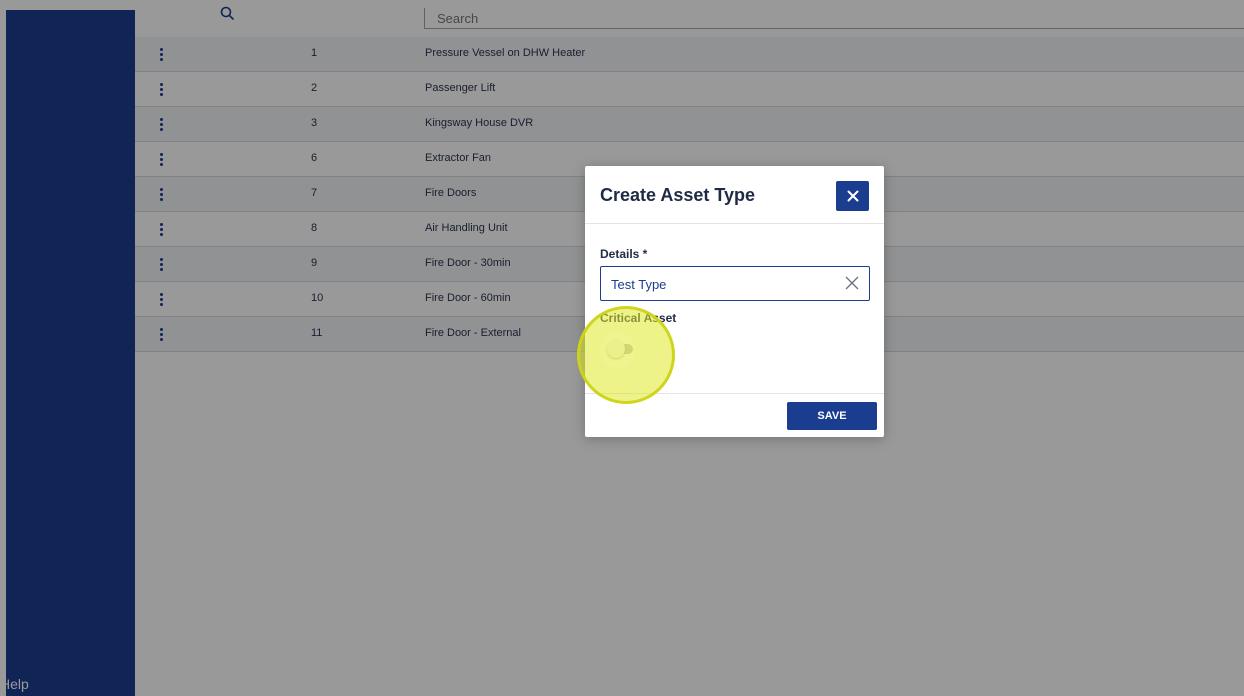  I want to click on dialog-title: Create Asset Type, so click(678, 195).